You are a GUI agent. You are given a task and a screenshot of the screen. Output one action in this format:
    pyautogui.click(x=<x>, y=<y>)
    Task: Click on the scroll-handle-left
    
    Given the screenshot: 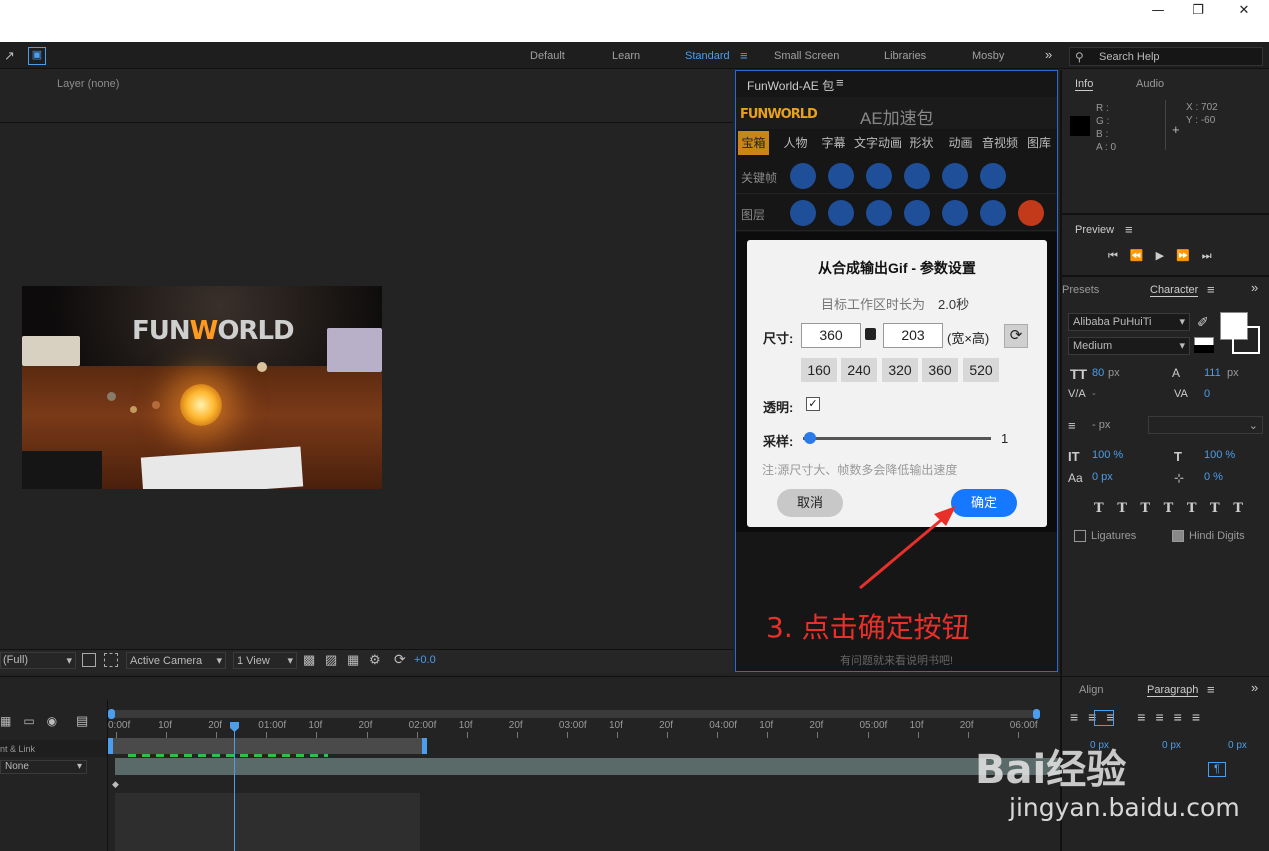 What is the action you would take?
    pyautogui.click(x=111, y=714)
    